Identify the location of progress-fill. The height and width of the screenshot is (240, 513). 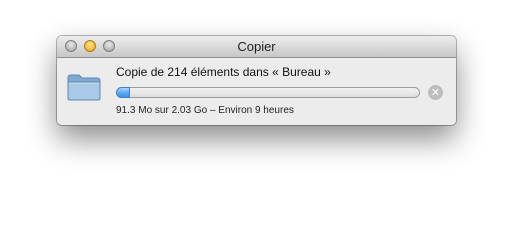
(123, 92).